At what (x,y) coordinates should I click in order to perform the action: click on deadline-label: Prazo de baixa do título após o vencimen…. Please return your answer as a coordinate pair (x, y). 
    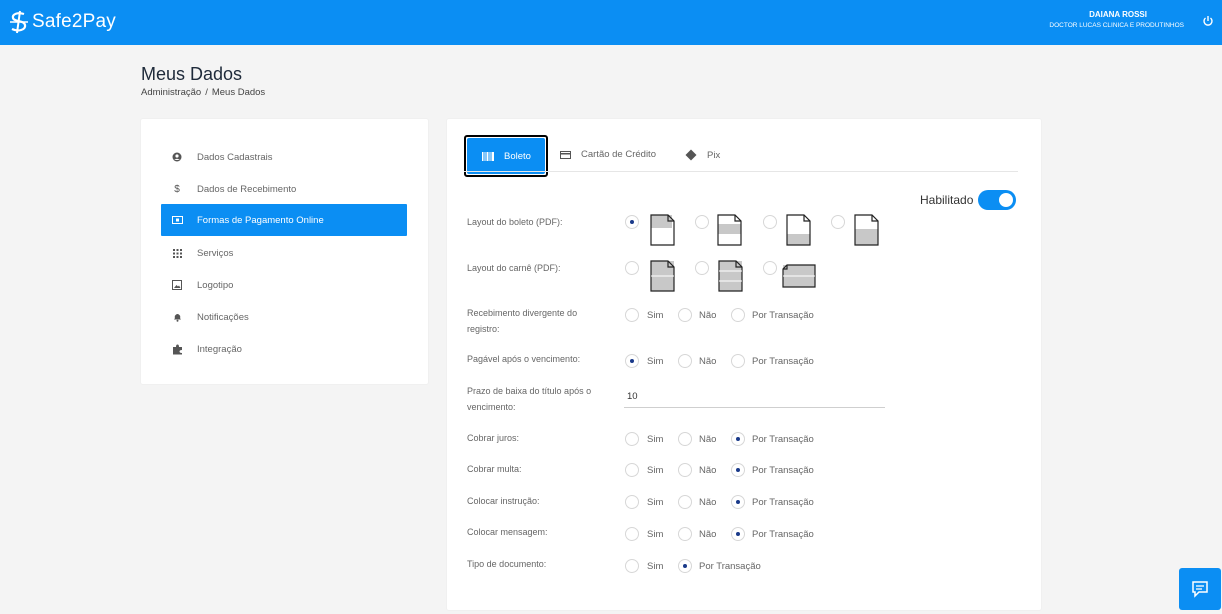
    Looking at the image, I should click on (529, 399).